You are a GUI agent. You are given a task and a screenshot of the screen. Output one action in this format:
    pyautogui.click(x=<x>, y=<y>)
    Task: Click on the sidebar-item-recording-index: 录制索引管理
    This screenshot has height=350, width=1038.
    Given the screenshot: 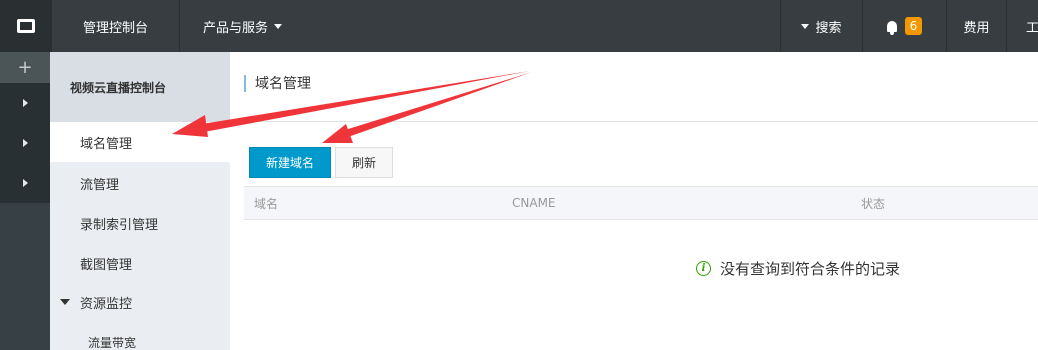 What is the action you would take?
    pyautogui.click(x=140, y=223)
    